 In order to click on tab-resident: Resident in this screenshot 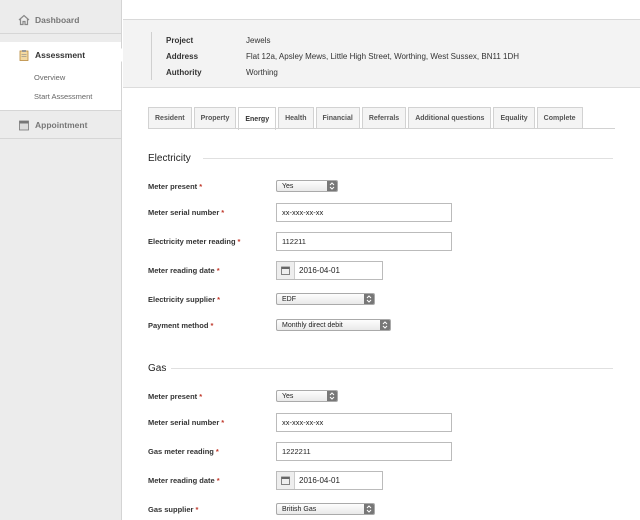, I will do `click(170, 118)`.